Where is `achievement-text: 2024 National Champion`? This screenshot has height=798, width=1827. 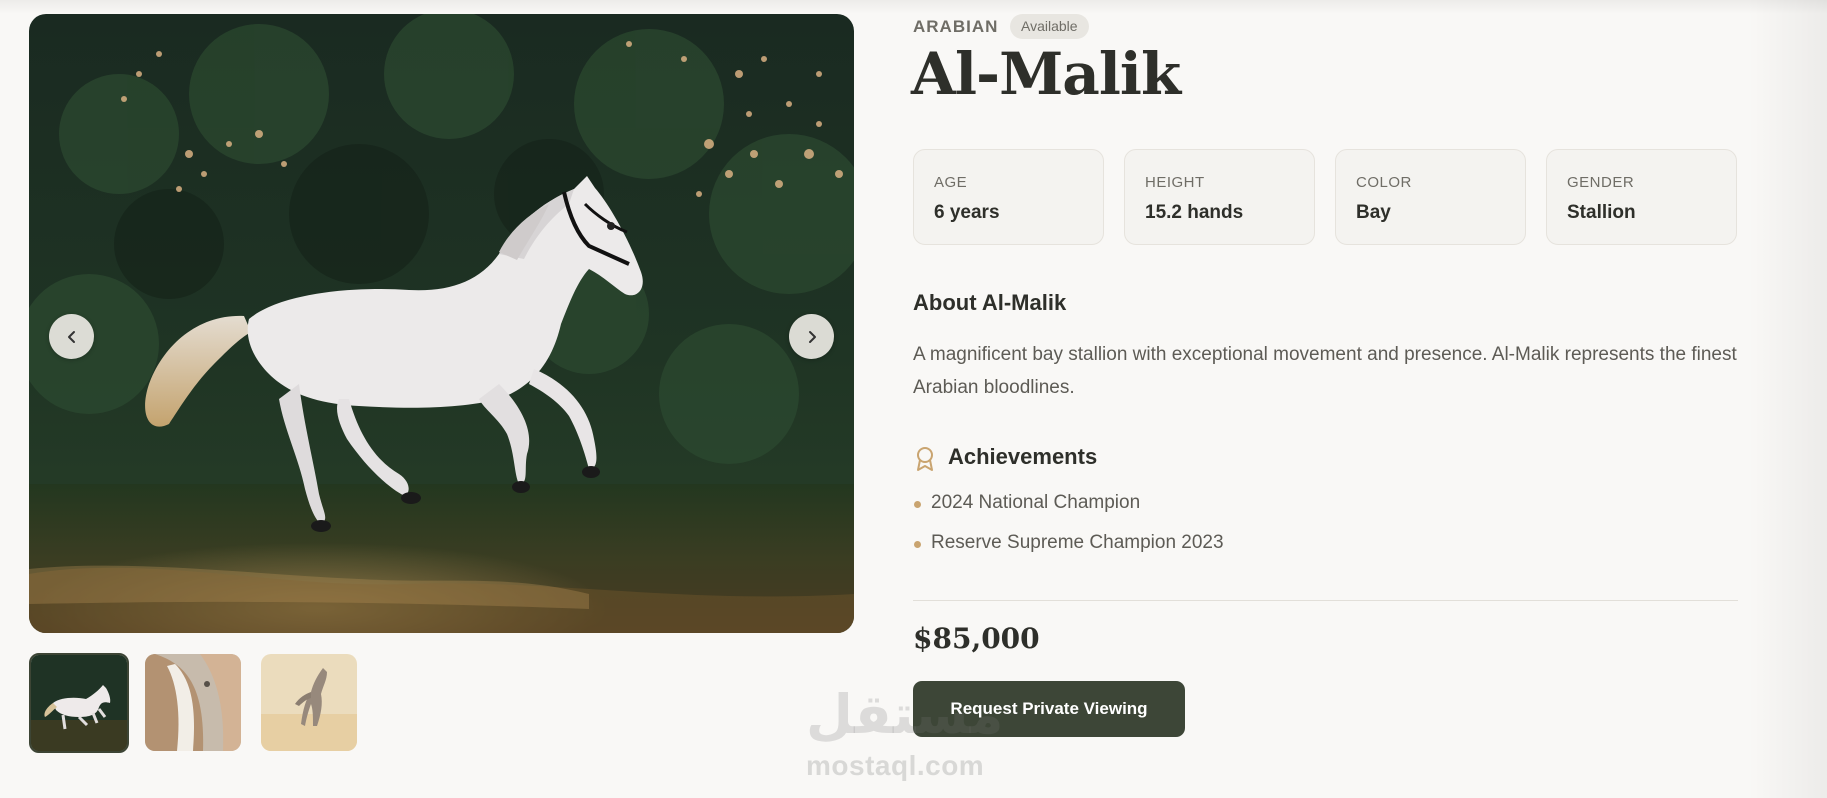 achievement-text: 2024 National Champion is located at coordinates (1036, 502).